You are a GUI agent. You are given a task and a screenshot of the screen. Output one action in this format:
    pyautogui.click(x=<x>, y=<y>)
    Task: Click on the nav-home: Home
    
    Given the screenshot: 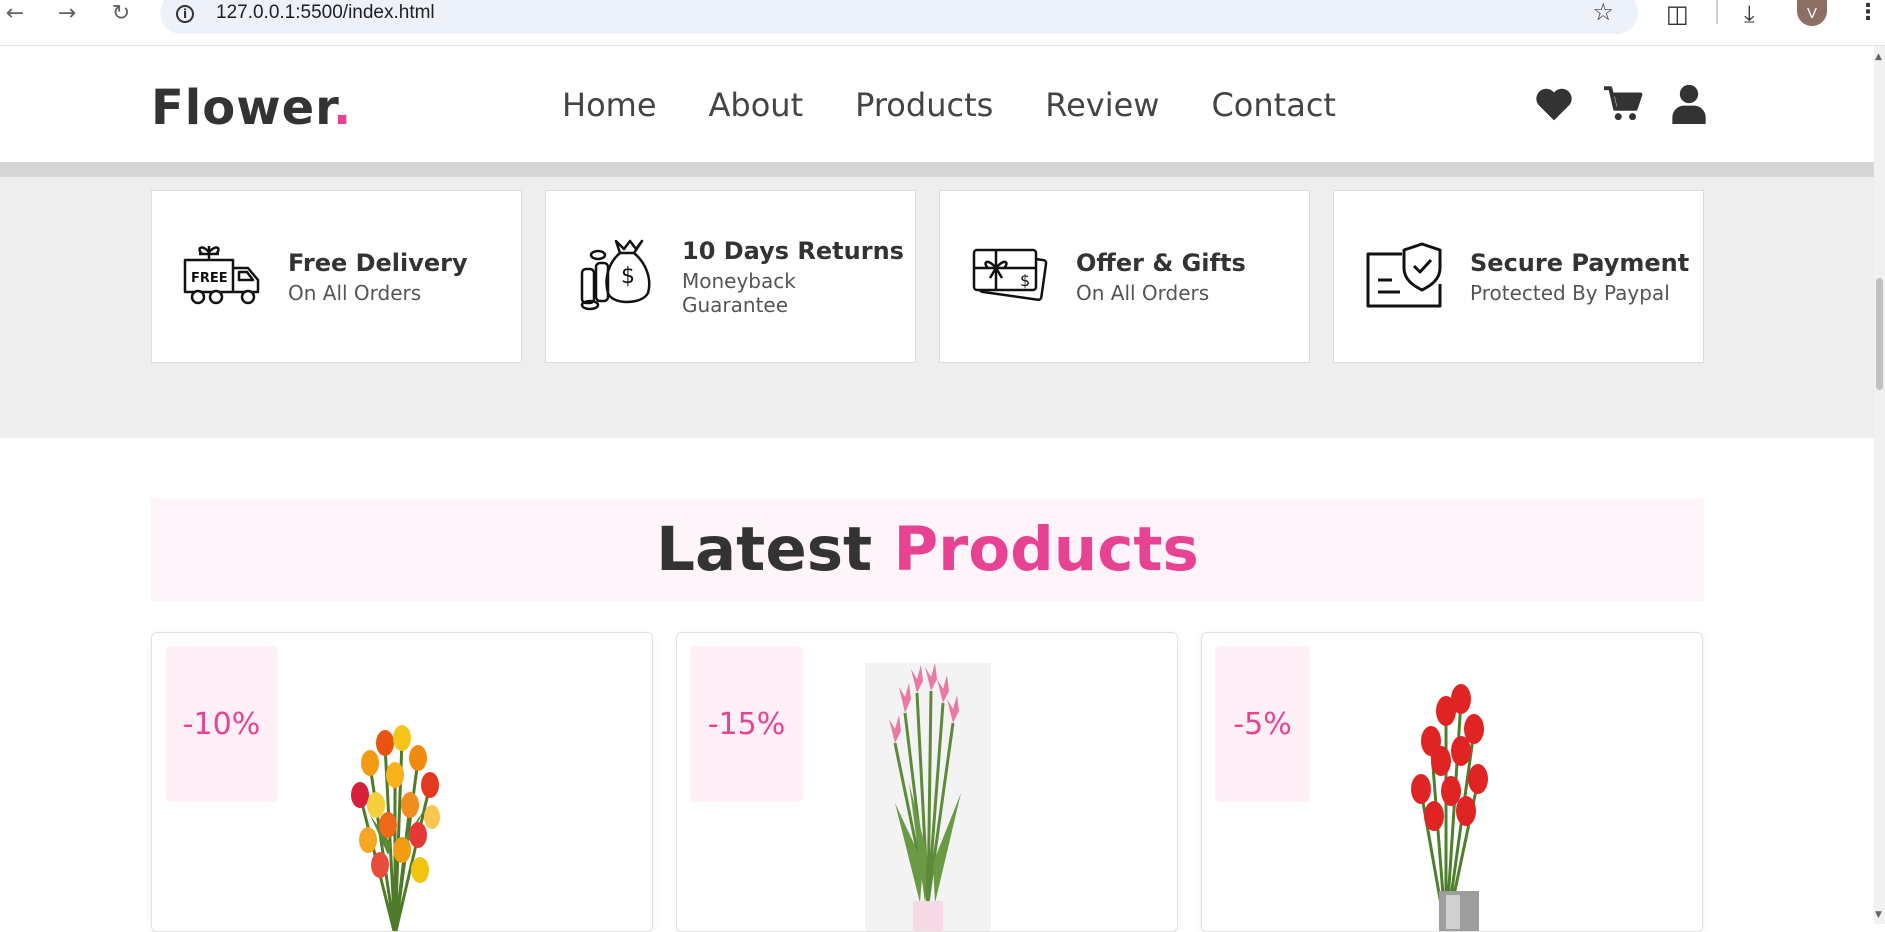 What is the action you would take?
    pyautogui.click(x=609, y=105)
    